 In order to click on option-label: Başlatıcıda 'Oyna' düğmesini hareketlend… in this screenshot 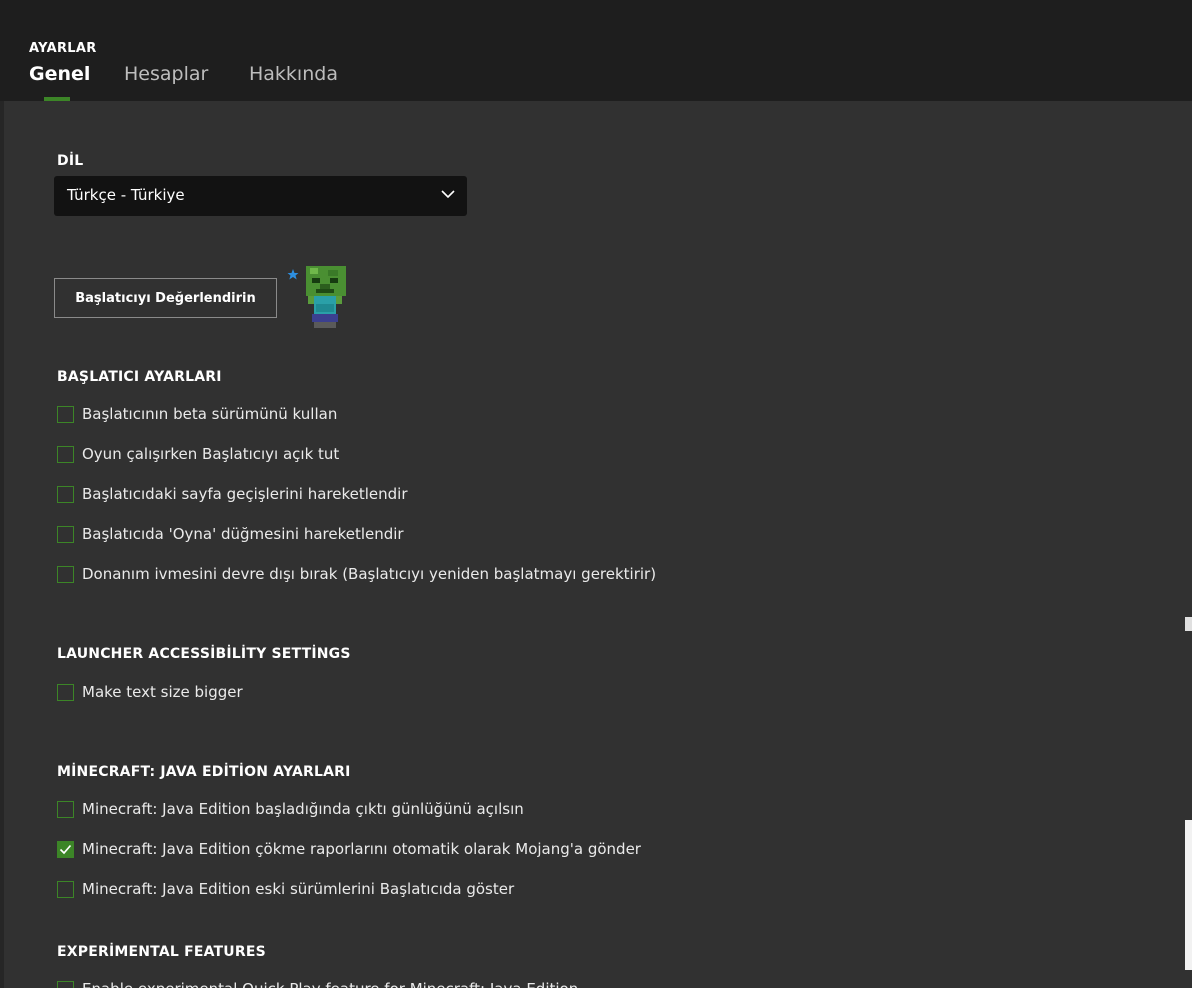, I will do `click(243, 534)`.